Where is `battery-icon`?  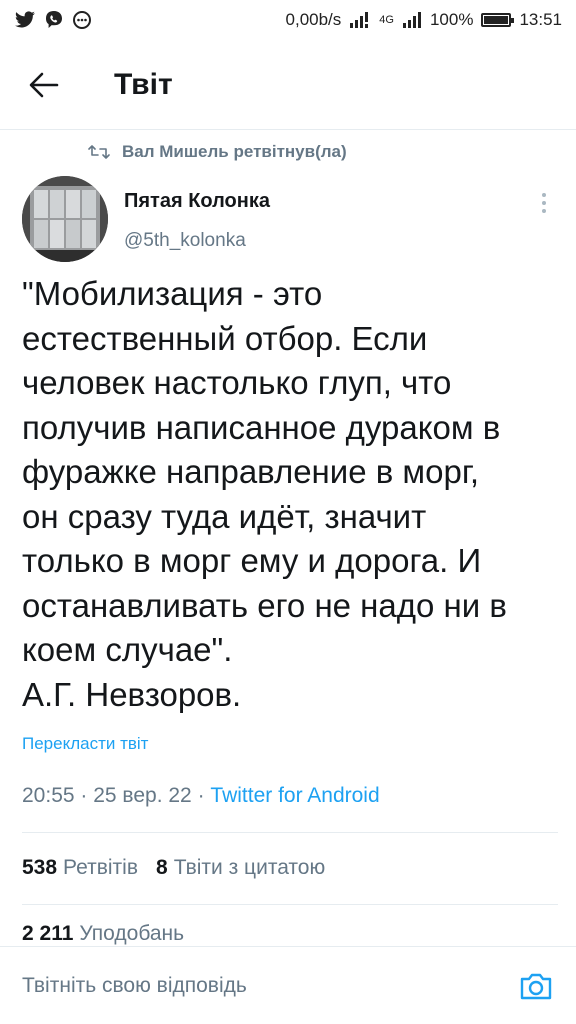
battery-icon is located at coordinates (498, 20).